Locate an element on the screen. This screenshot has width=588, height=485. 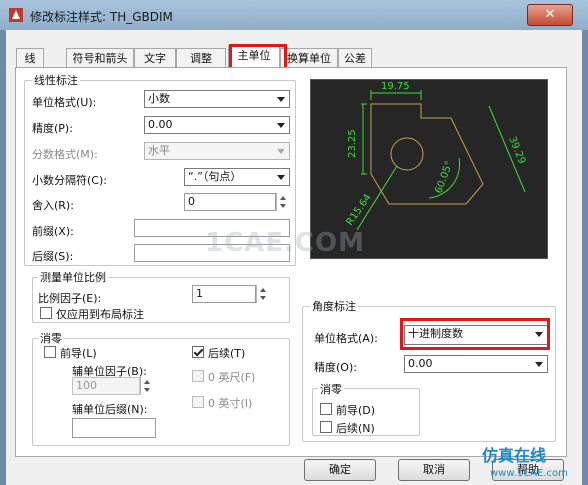
sub-unit-suffix-label: 辅单位后缀(N): is located at coordinates (110, 409).